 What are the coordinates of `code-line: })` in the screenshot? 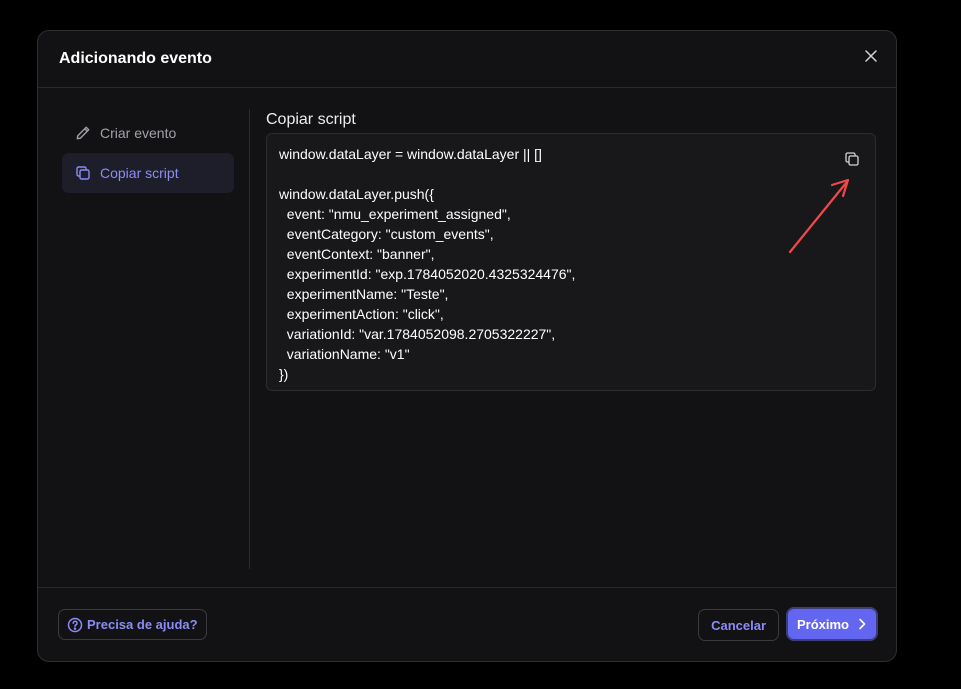 It's located at (284, 374).